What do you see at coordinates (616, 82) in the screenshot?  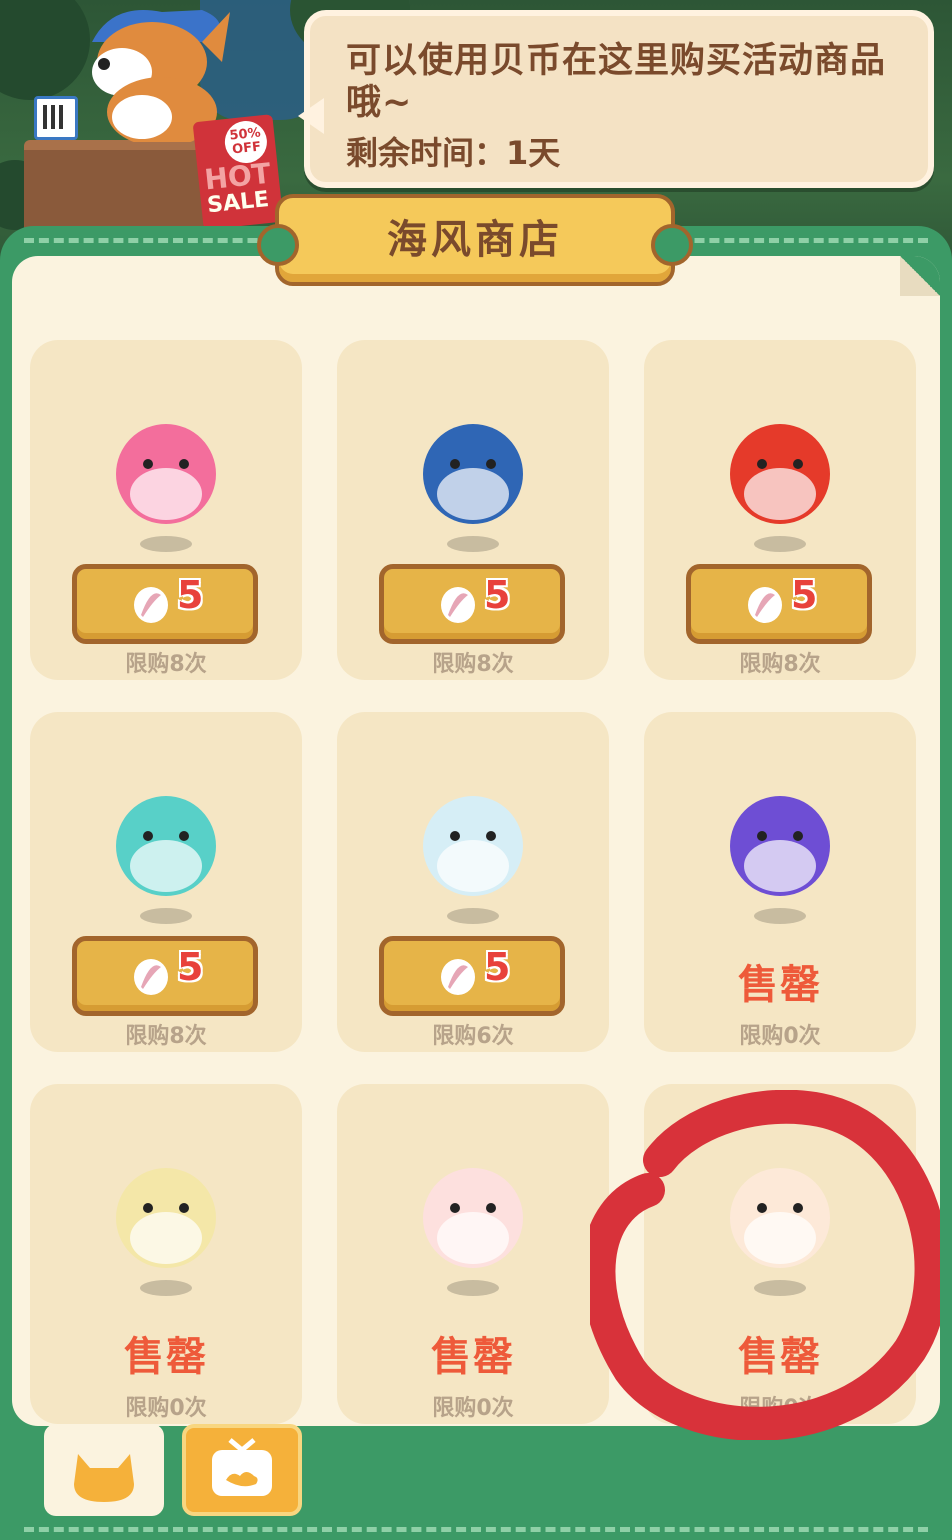 I see `bubble-message: 可以使用贝币在这里购买活动商品哦~` at bounding box center [616, 82].